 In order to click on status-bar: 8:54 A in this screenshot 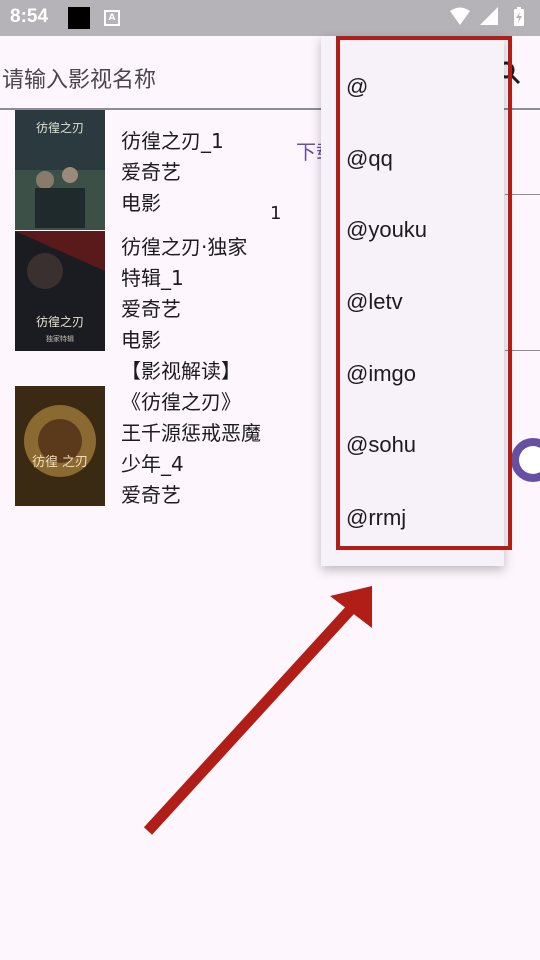, I will do `click(270, 18)`.